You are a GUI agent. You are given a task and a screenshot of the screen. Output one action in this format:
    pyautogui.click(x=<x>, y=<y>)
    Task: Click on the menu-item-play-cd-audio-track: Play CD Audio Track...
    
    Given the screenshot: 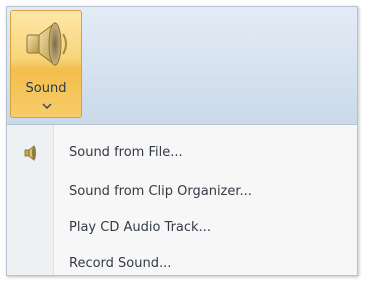 What is the action you would take?
    pyautogui.click(x=182, y=229)
    